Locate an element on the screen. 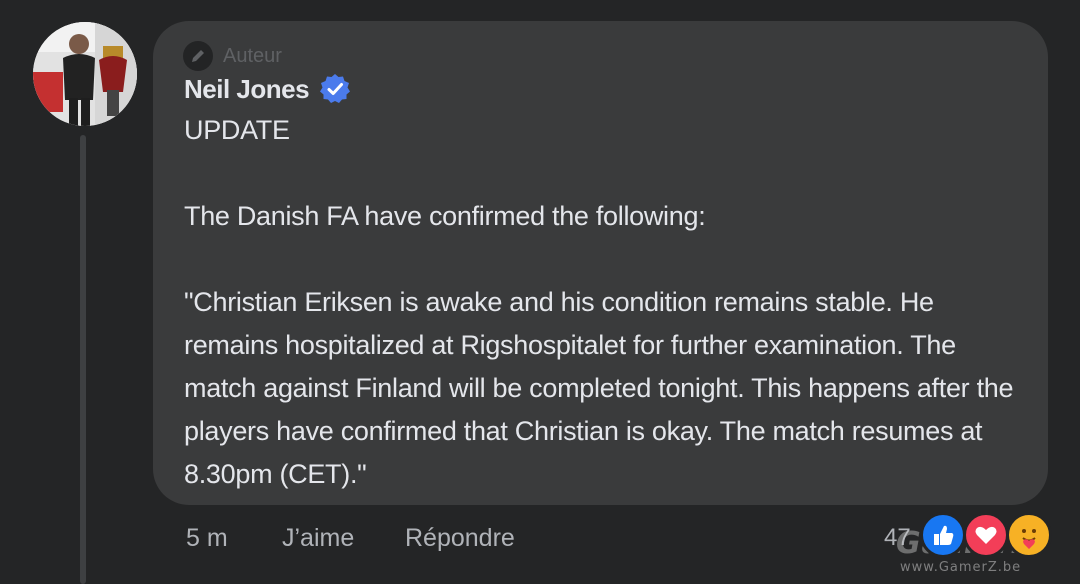  author-row: Neil Jones is located at coordinates (267, 89).